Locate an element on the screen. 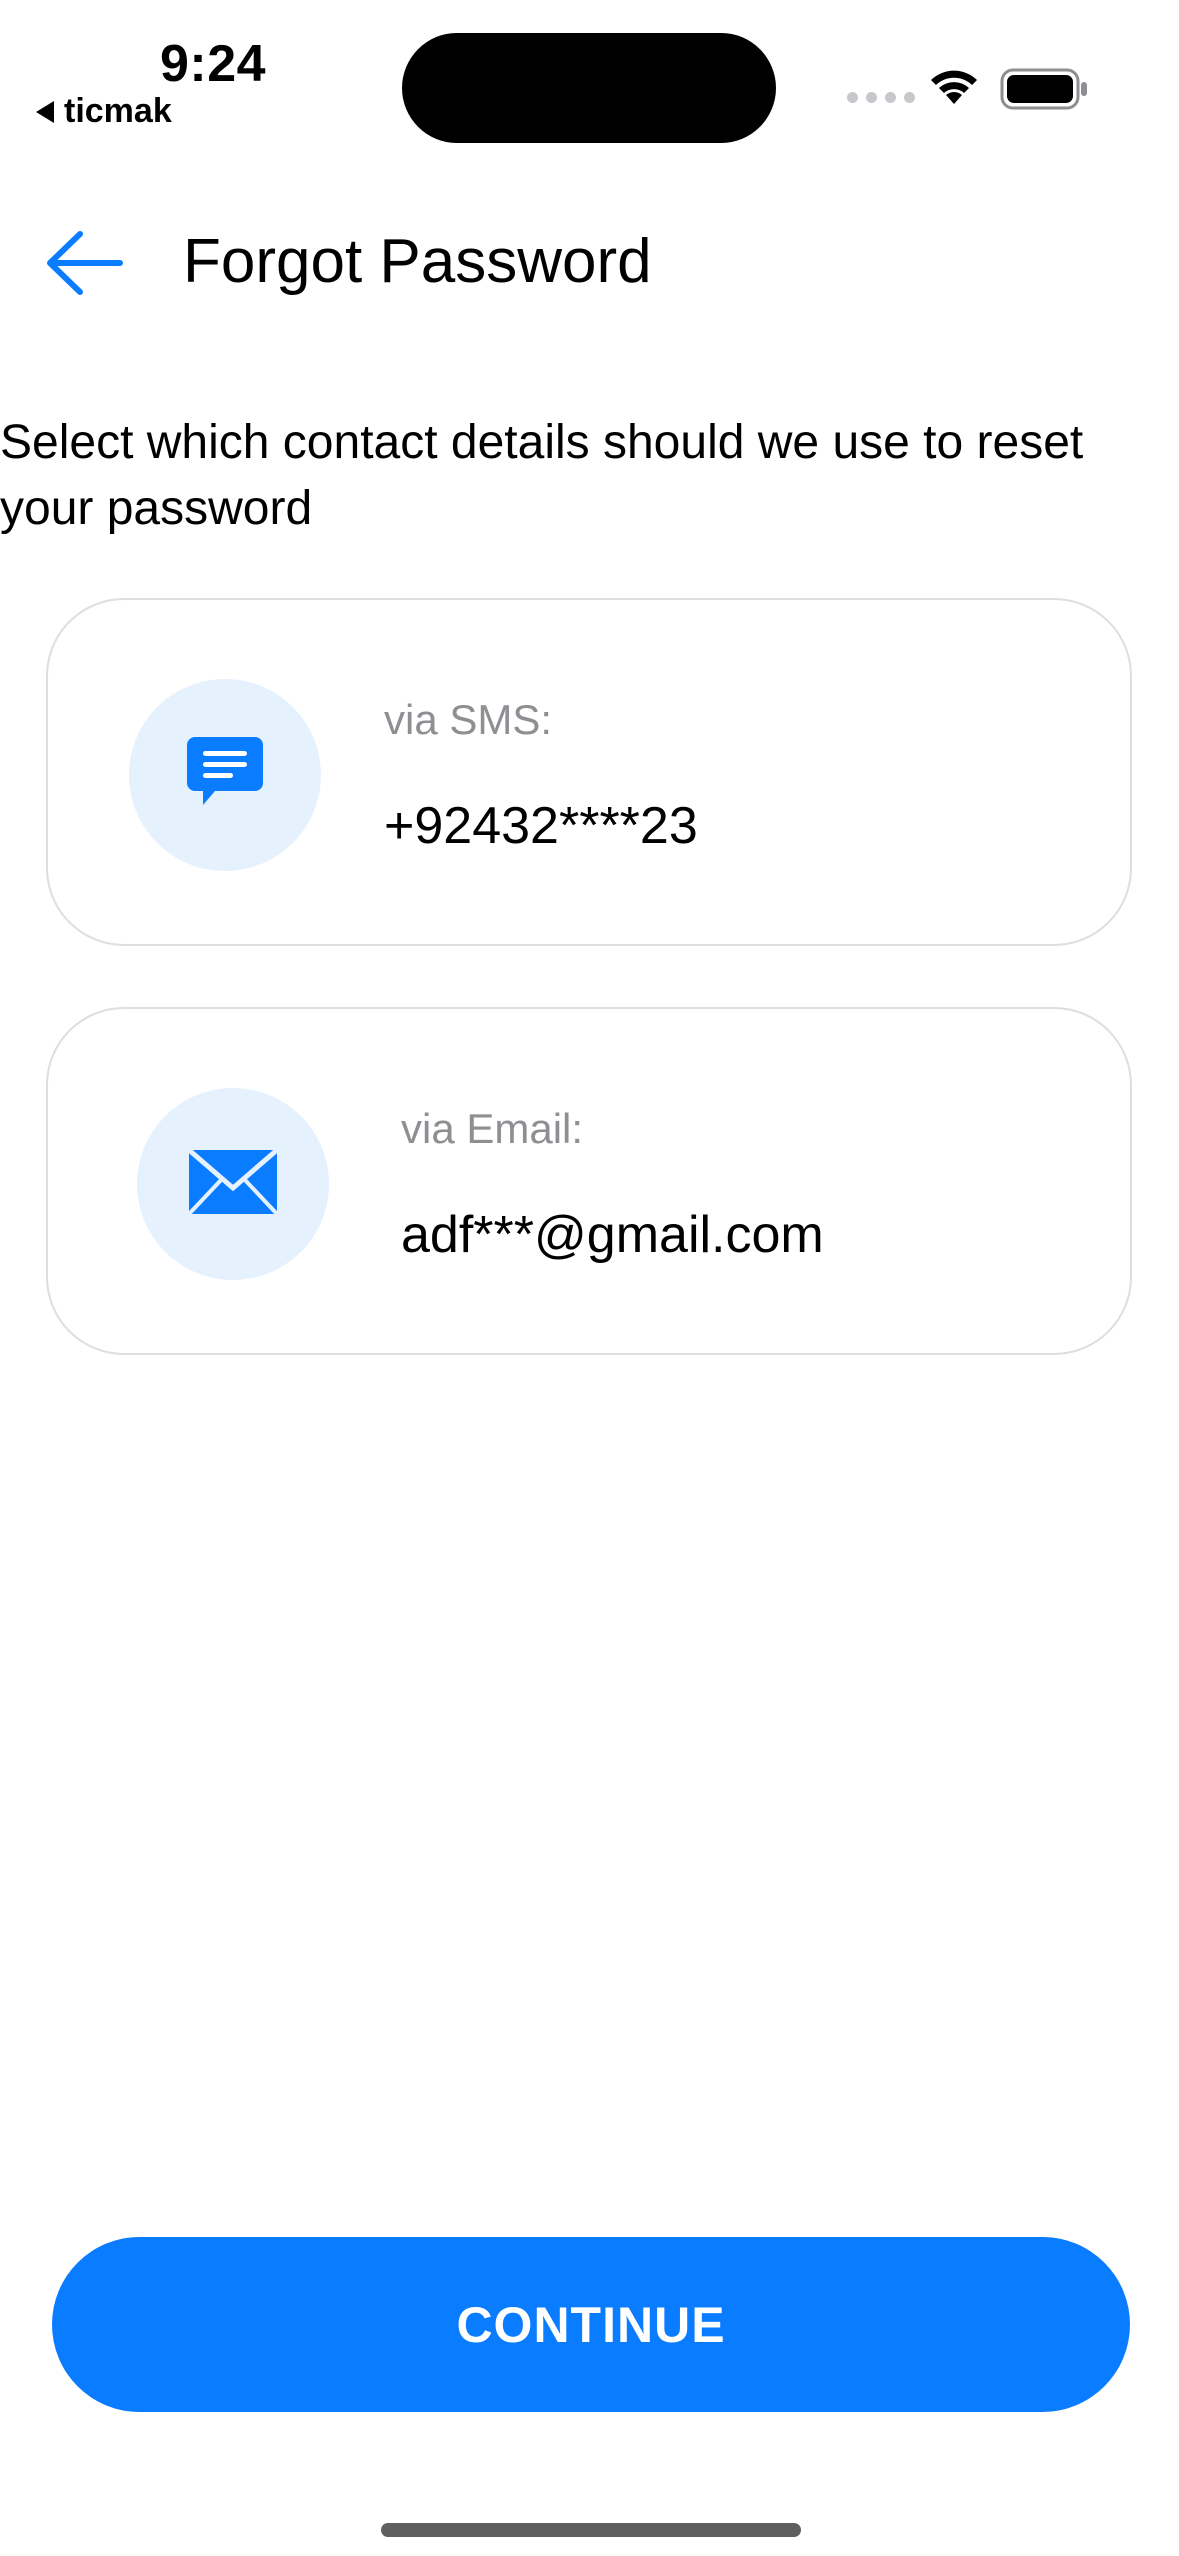 The image size is (1179, 2556). email-option-value: adf***@gmail.com is located at coordinates (612, 1235).